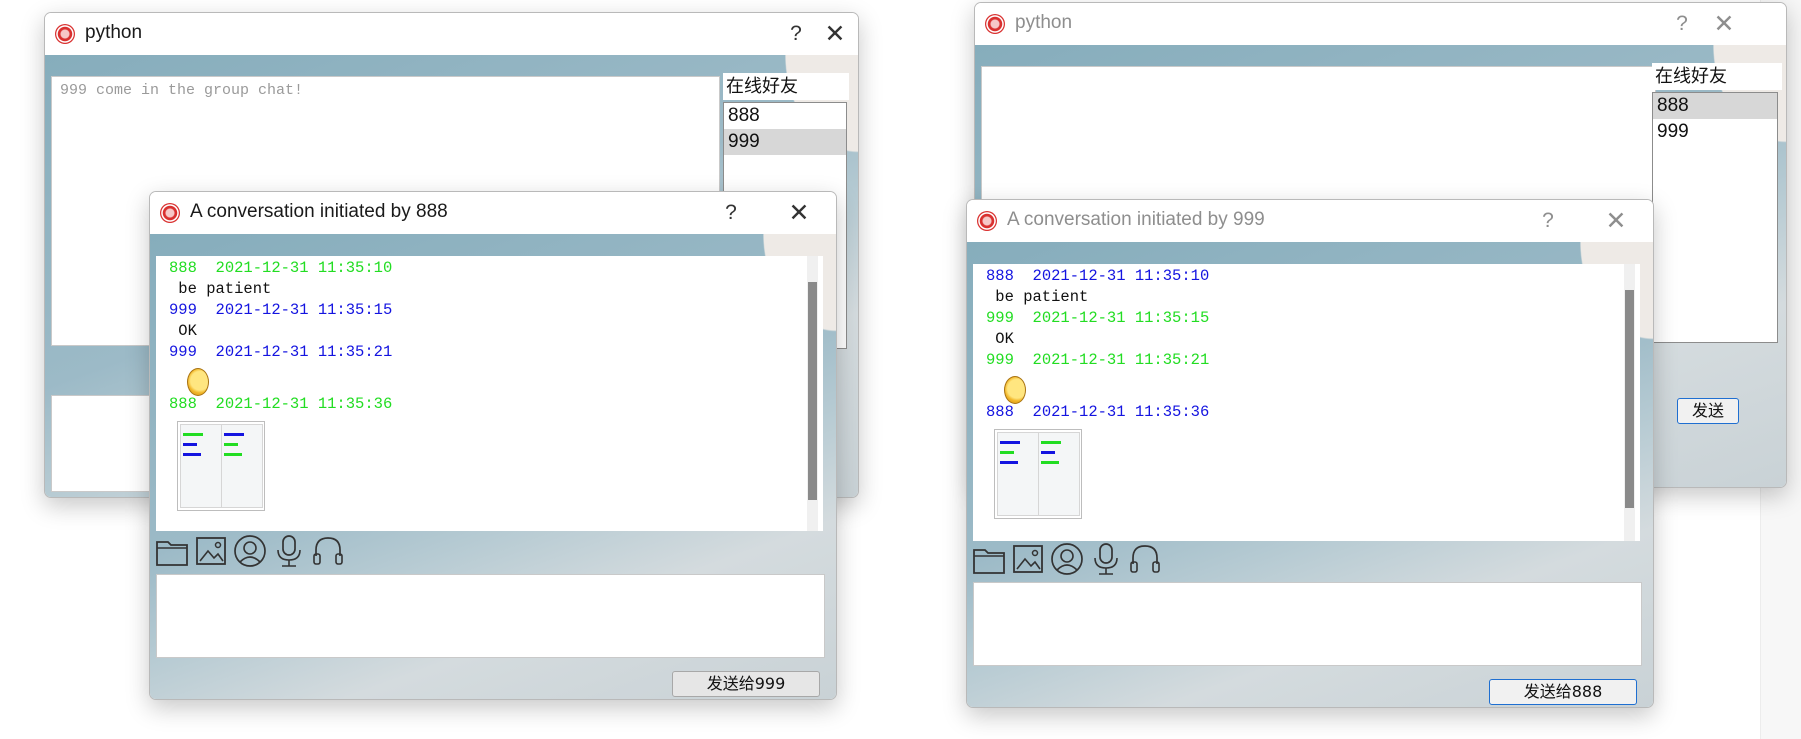  What do you see at coordinates (319, 211) in the screenshot?
I see `window-title: A conversation initiated by 888` at bounding box center [319, 211].